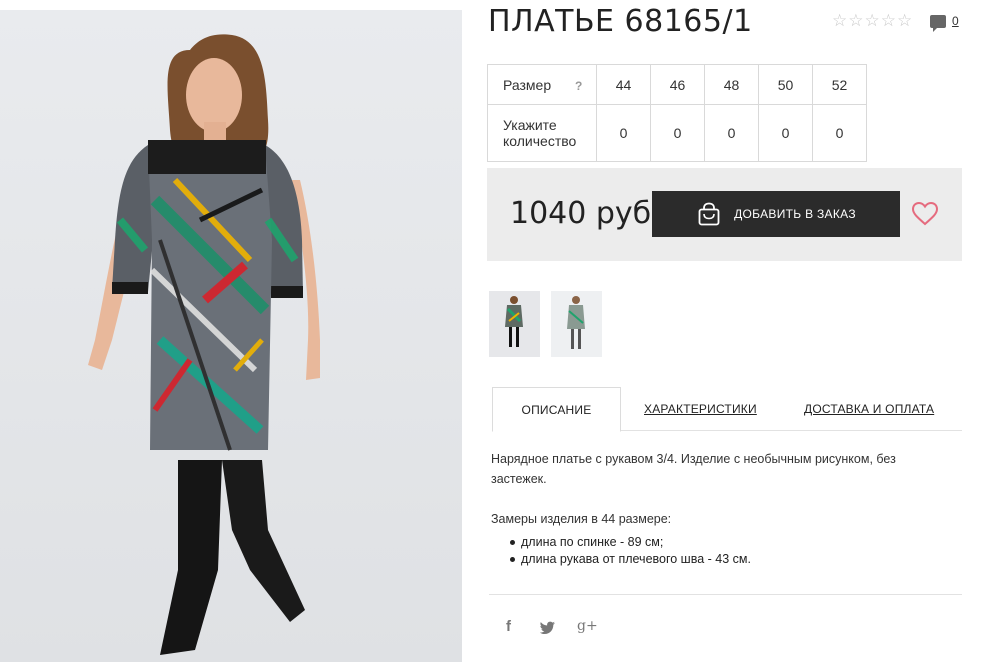 Image resolution: width=1004 pixels, height=662 pixels. Describe the element at coordinates (527, 84) in the screenshot. I see `size-label: Размер` at that location.